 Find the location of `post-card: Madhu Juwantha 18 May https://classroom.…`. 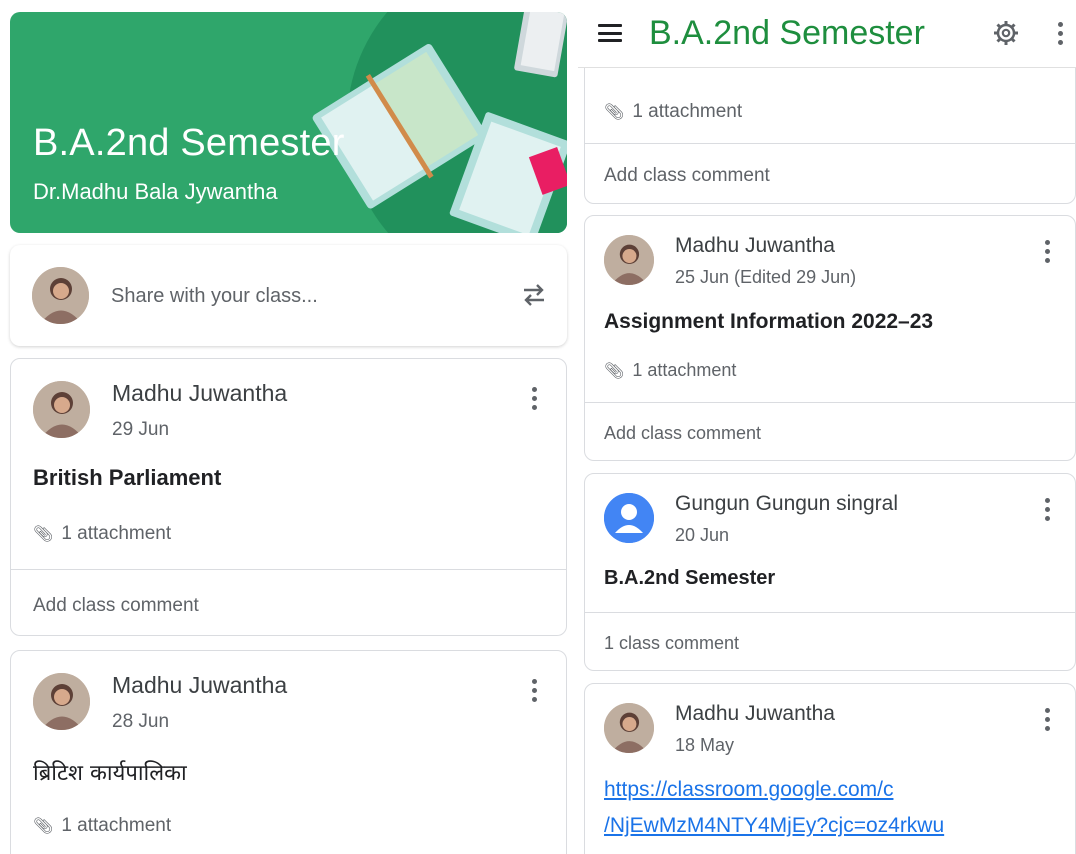

post-card: Madhu Juwantha 18 May https://classroom.… is located at coordinates (830, 768).